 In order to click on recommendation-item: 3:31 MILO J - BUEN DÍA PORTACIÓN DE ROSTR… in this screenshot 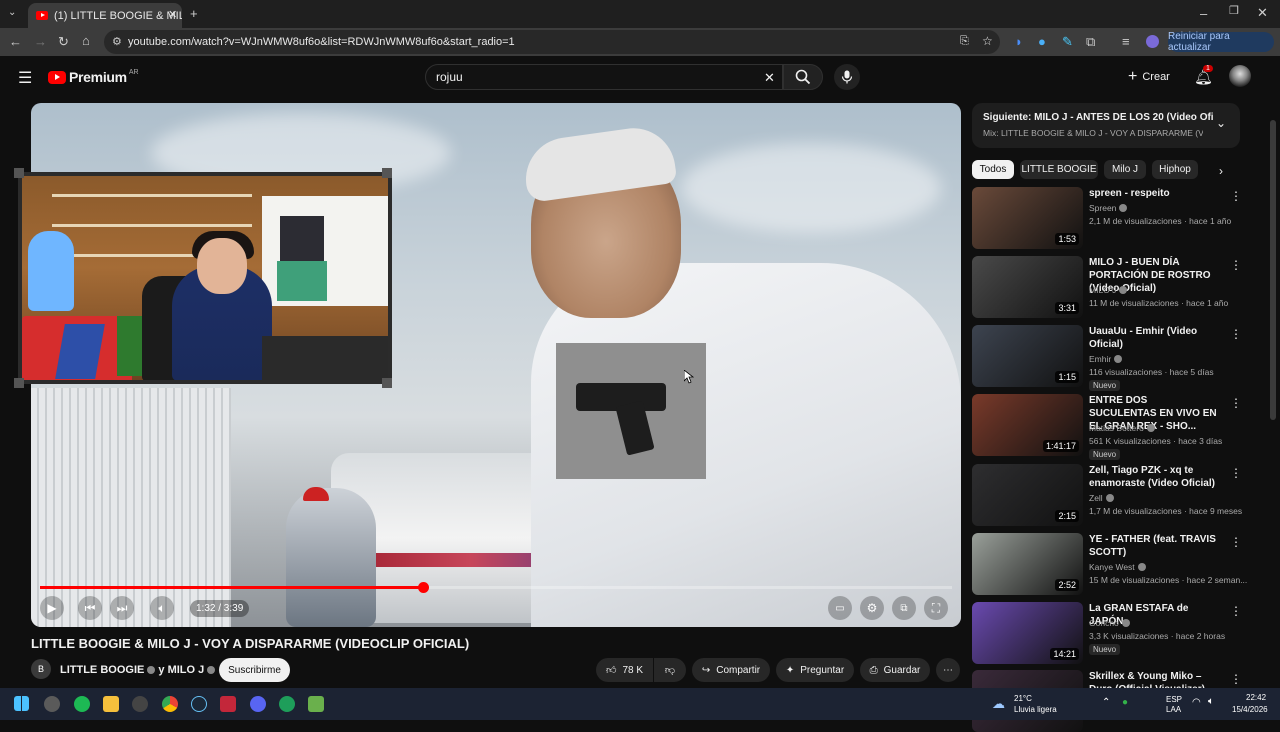, I will do `click(1107, 287)`.